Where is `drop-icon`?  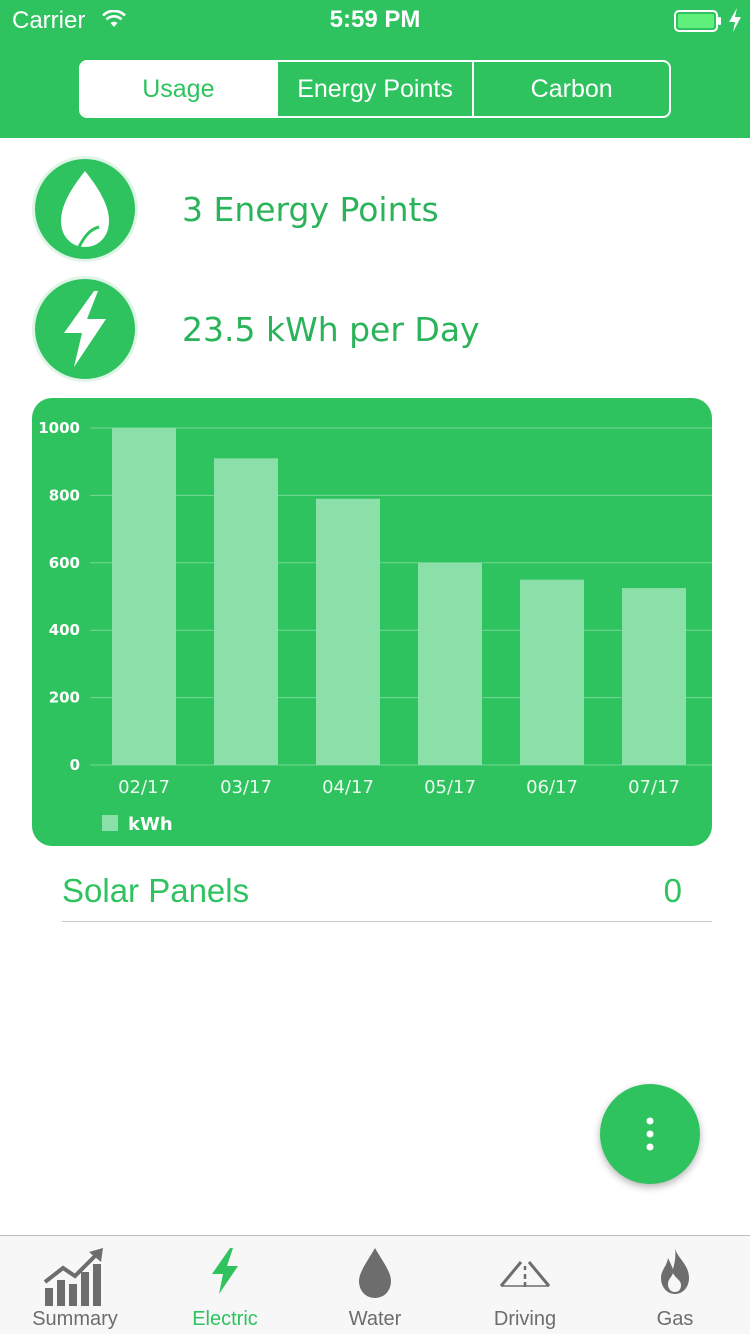 drop-icon is located at coordinates (375, 1273).